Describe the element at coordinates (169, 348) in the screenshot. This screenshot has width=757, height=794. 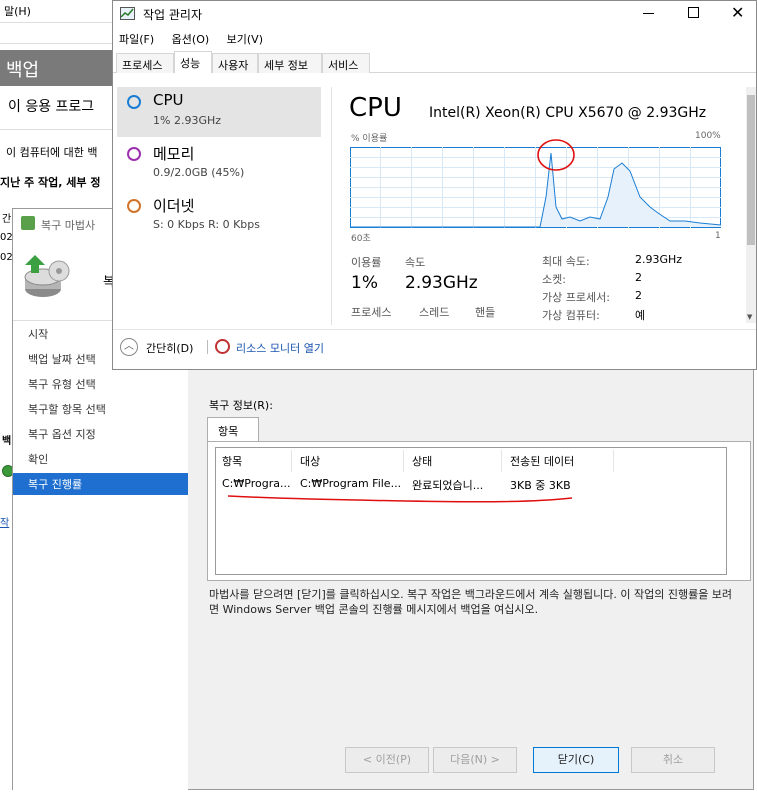
I see `fewer-details-link: 간단히(D)` at that location.